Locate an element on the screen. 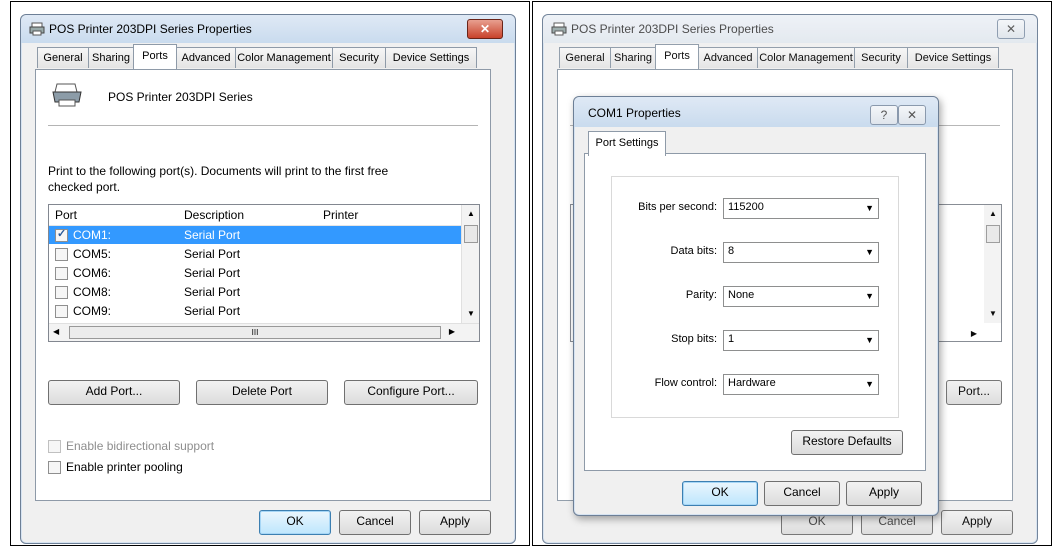 The height and width of the screenshot is (547, 1062). field-label: Flow control: is located at coordinates (685, 383).